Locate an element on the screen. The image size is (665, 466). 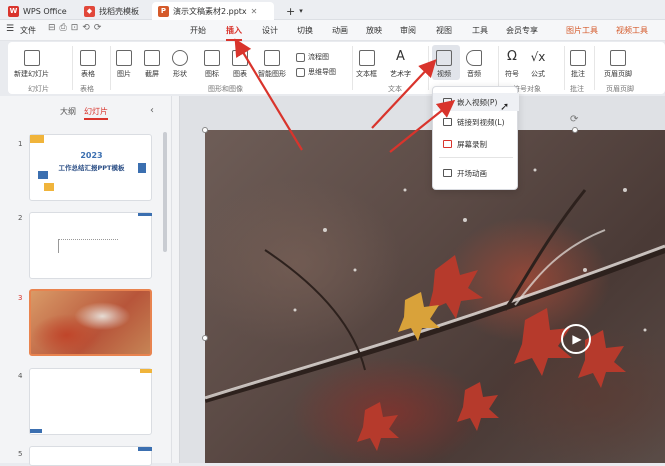
icon-button: 图标 is located at coordinates (212, 64).